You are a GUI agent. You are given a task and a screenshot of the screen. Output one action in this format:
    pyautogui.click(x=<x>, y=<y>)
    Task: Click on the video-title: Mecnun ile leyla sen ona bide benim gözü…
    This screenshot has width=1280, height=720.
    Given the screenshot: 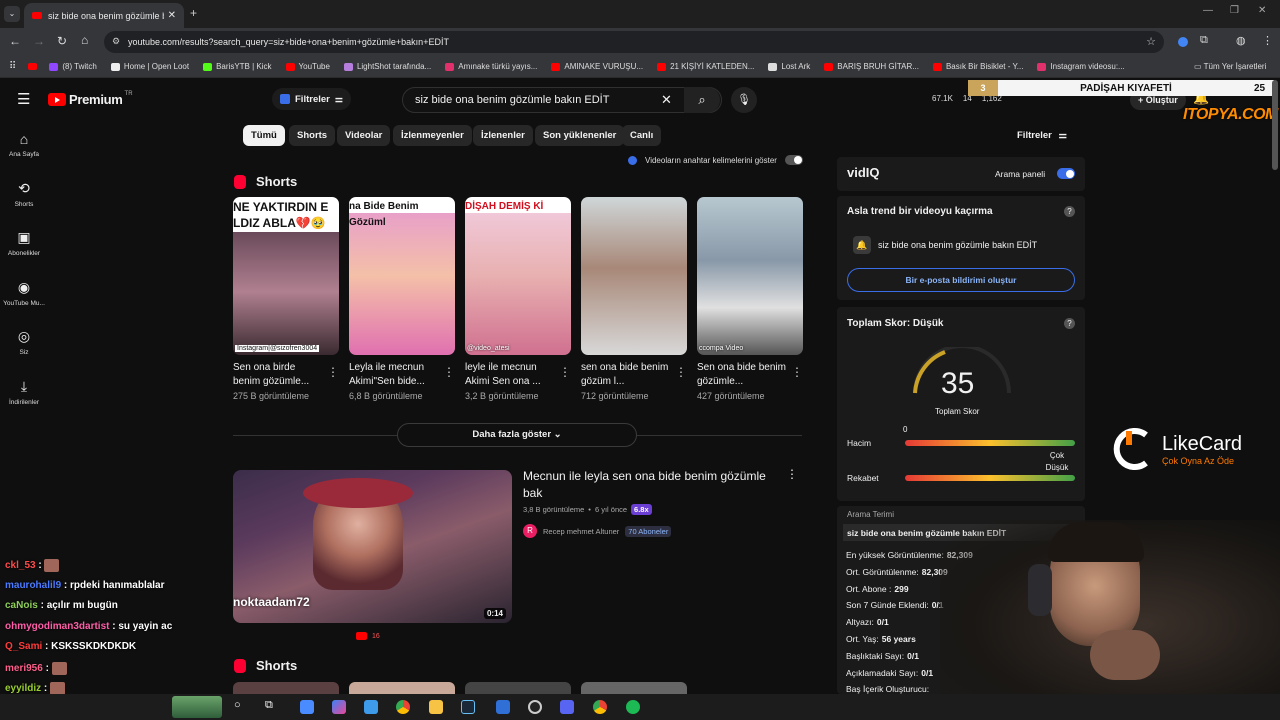 What is the action you would take?
    pyautogui.click(x=648, y=485)
    